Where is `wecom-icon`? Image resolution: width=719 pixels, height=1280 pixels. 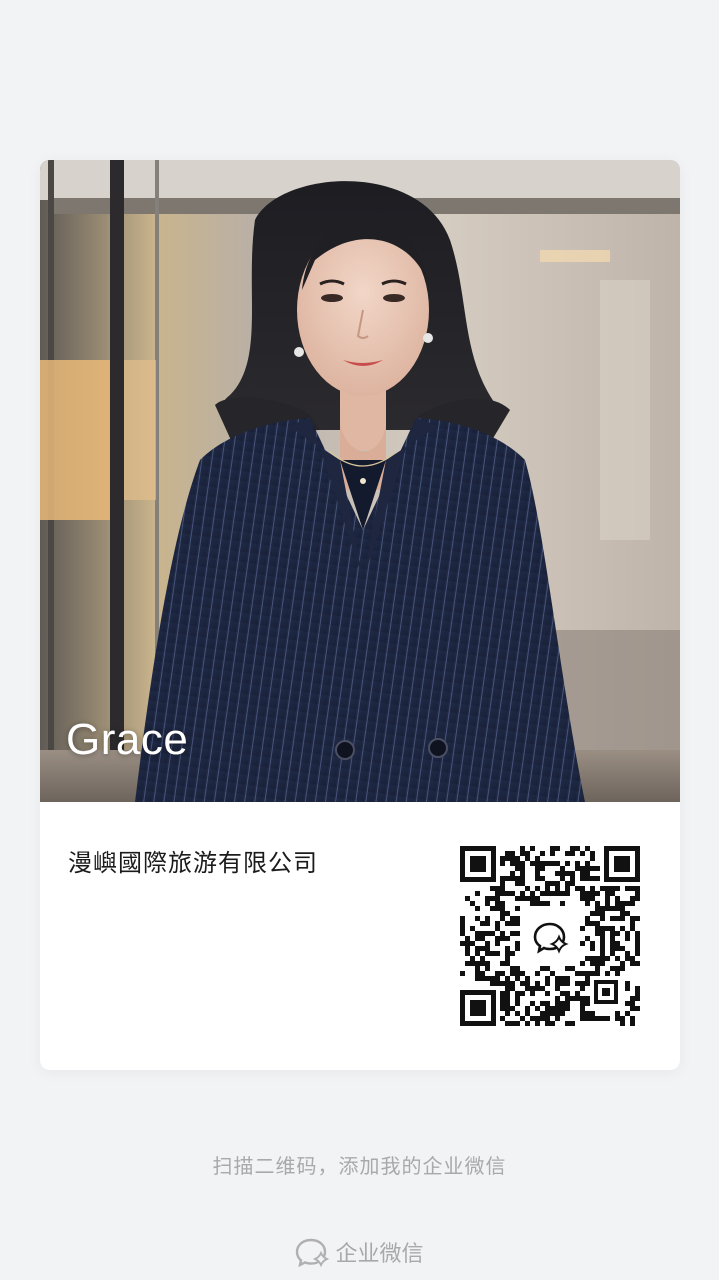
wecom-icon is located at coordinates (312, 1252).